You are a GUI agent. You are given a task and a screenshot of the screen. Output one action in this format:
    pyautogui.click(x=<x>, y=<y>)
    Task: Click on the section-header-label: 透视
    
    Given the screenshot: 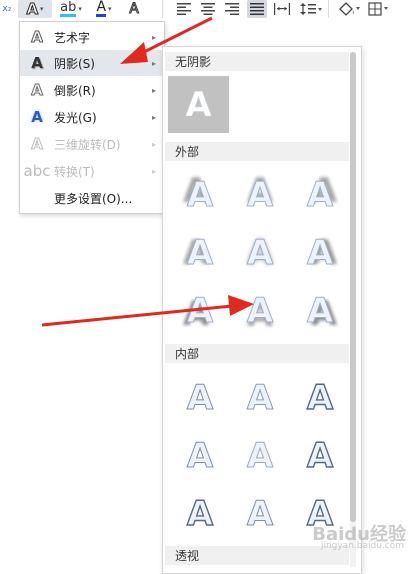 What is the action you would take?
    pyautogui.click(x=187, y=556)
    